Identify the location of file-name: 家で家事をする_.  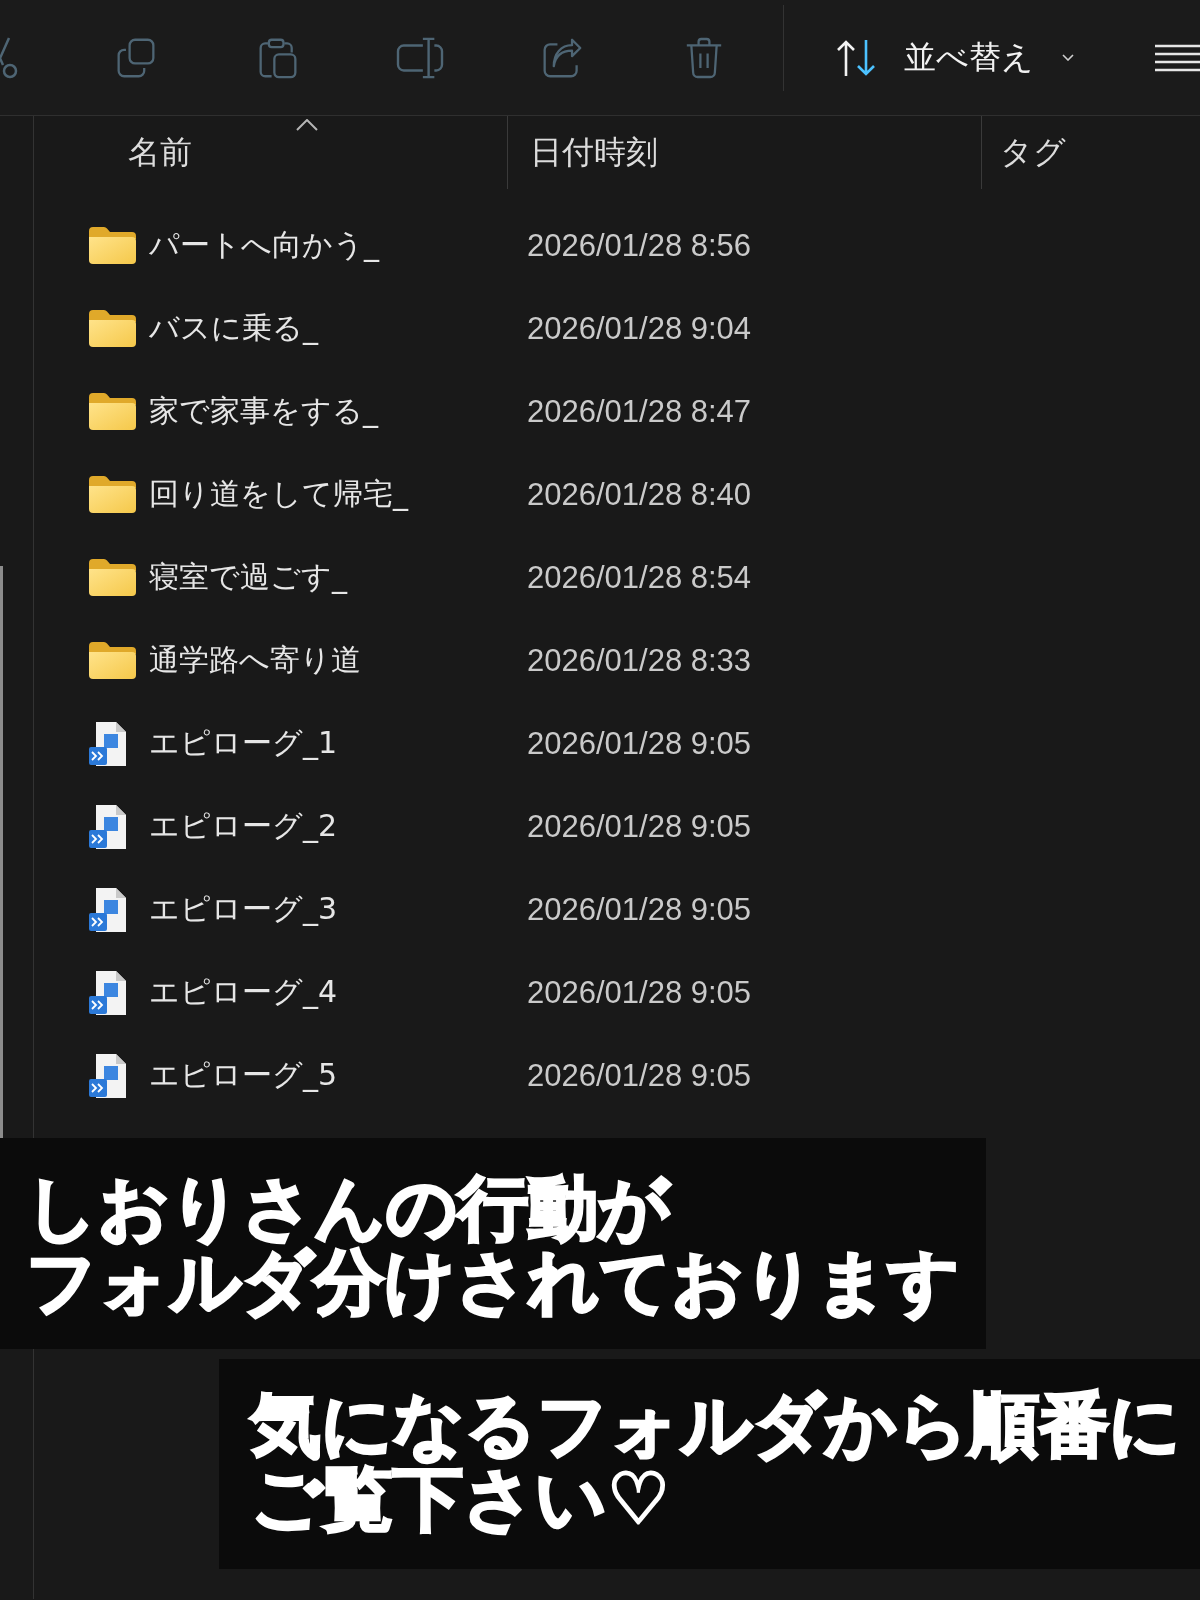
(263, 410).